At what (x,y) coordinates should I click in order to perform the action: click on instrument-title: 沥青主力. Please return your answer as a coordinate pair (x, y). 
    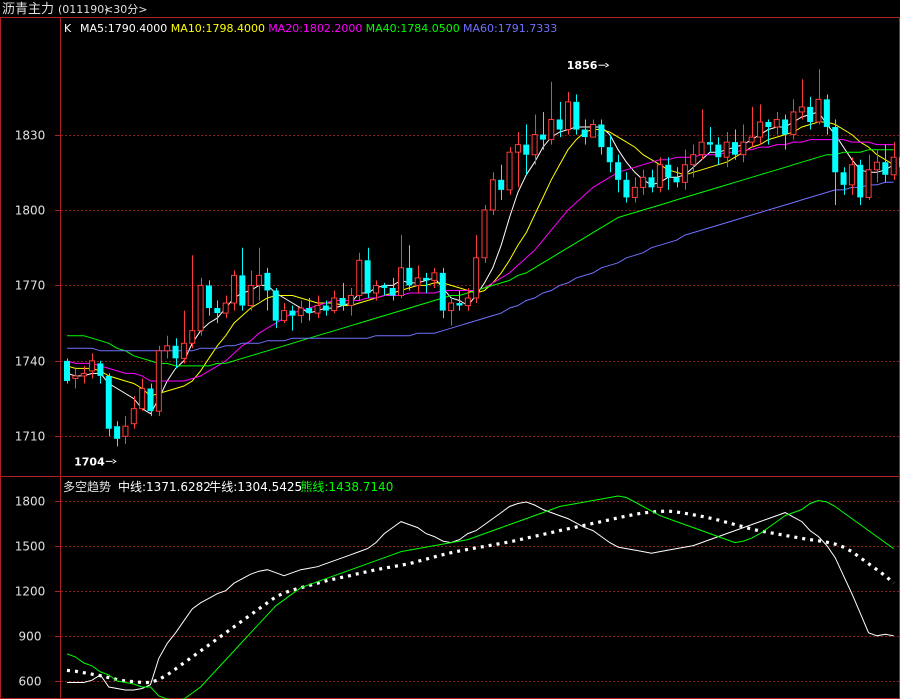
    Looking at the image, I should click on (28, 9).